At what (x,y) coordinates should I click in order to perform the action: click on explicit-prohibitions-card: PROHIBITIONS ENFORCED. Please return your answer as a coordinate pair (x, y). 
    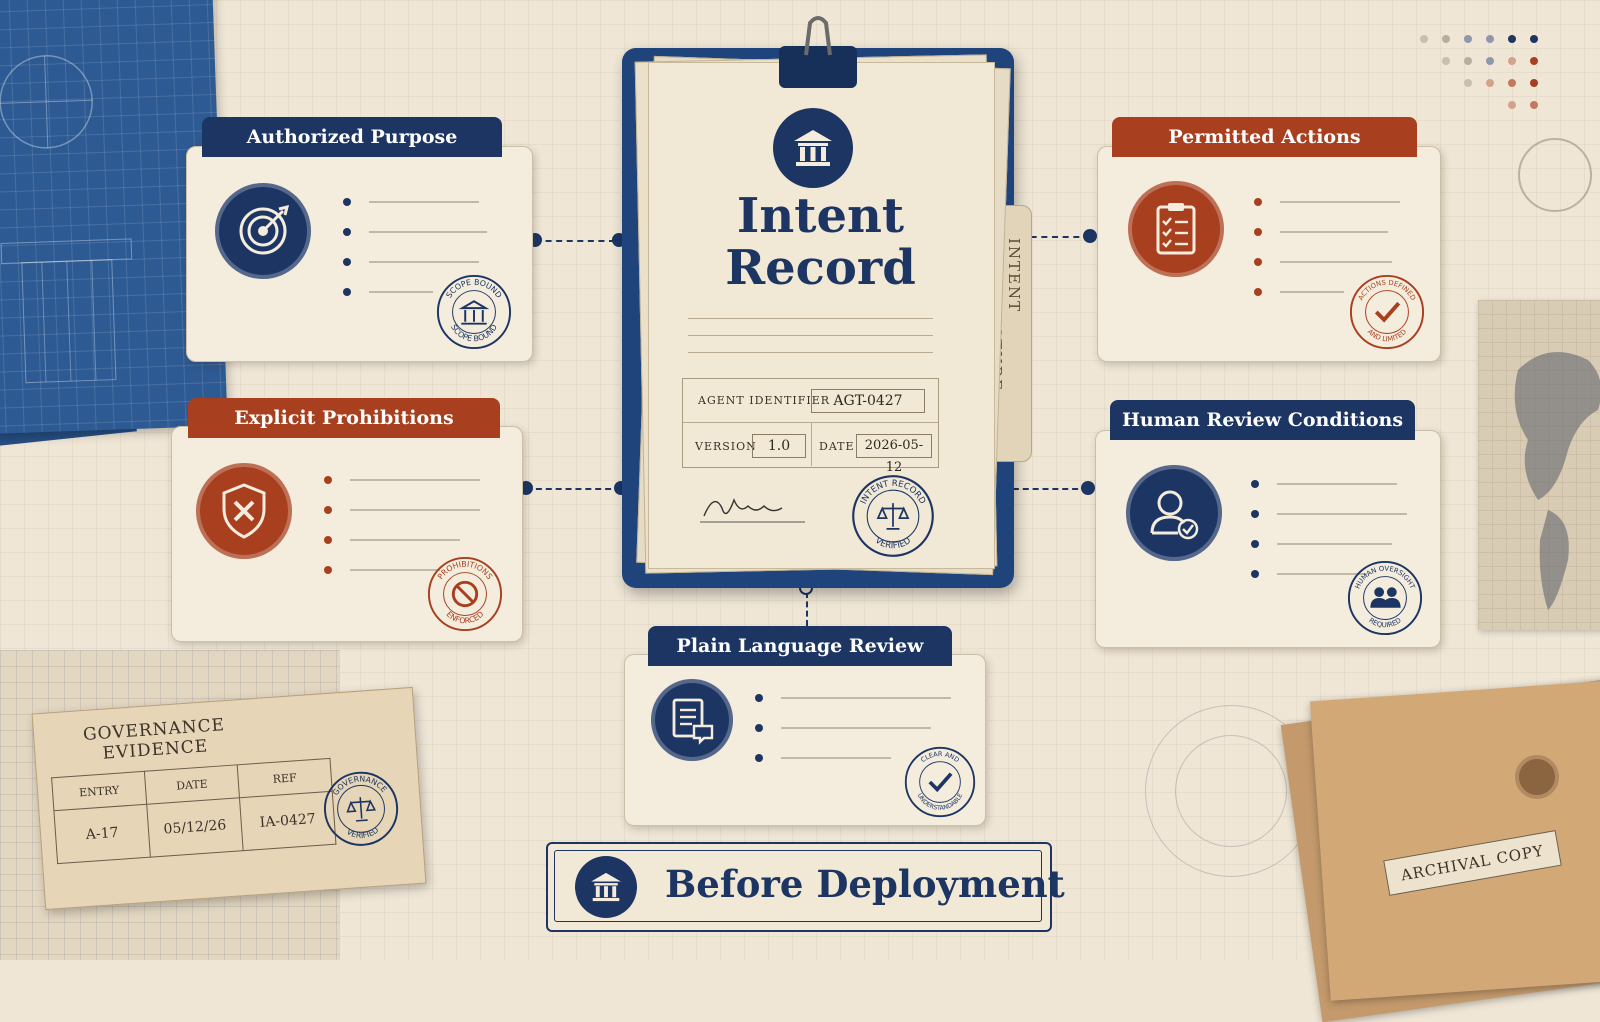
    Looking at the image, I should click on (347, 534).